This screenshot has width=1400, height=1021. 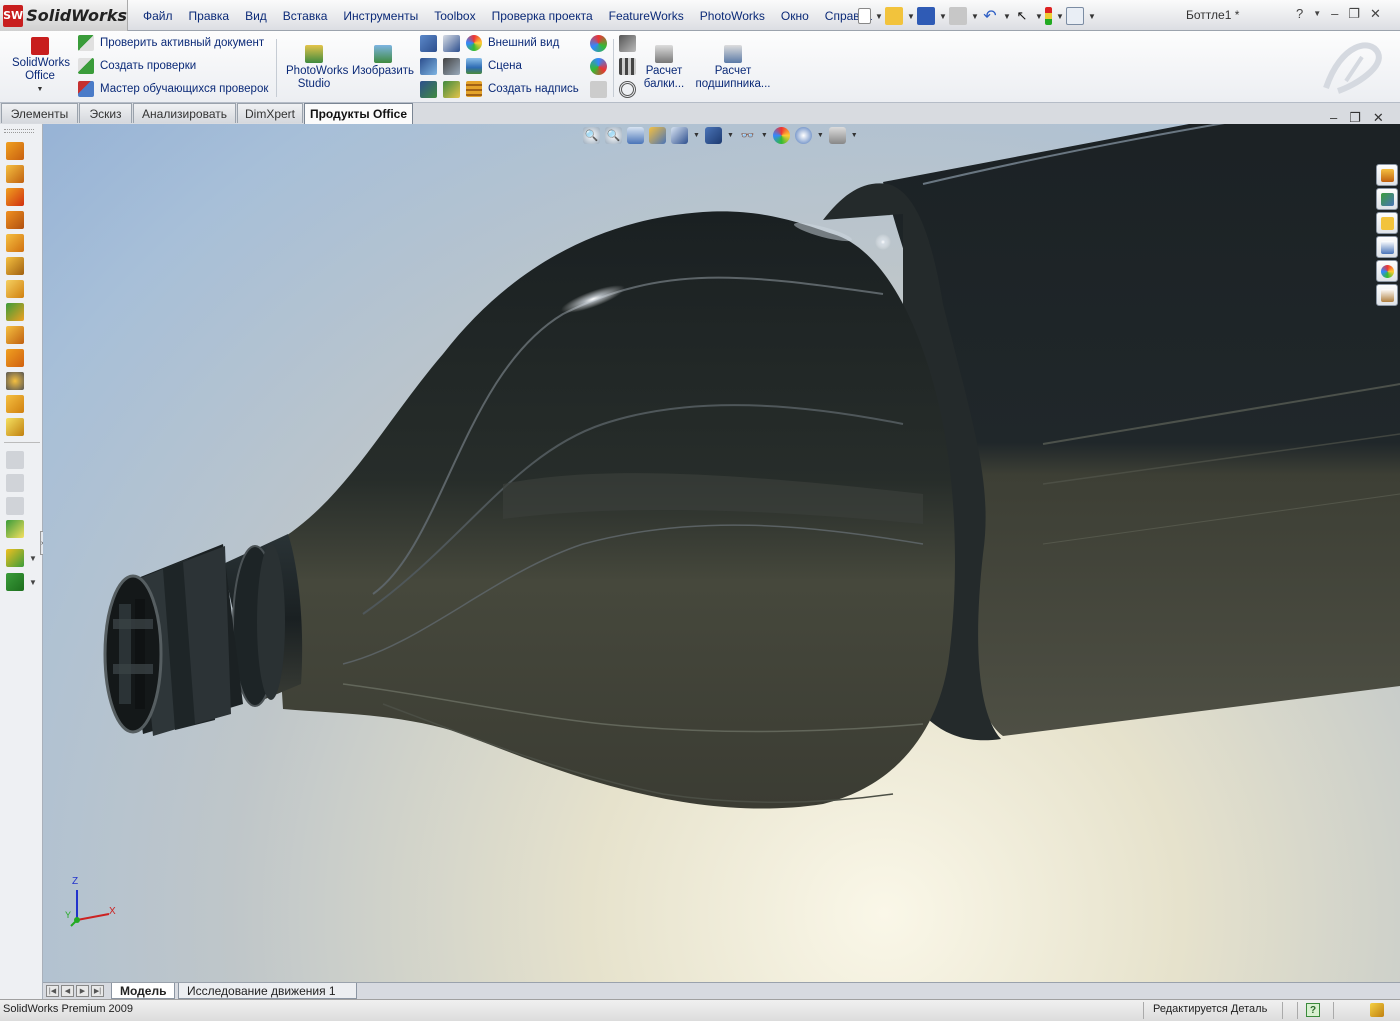 What do you see at coordinates (1355, 118) in the screenshot?
I see `viewport-restore-icon: ❐` at bounding box center [1355, 118].